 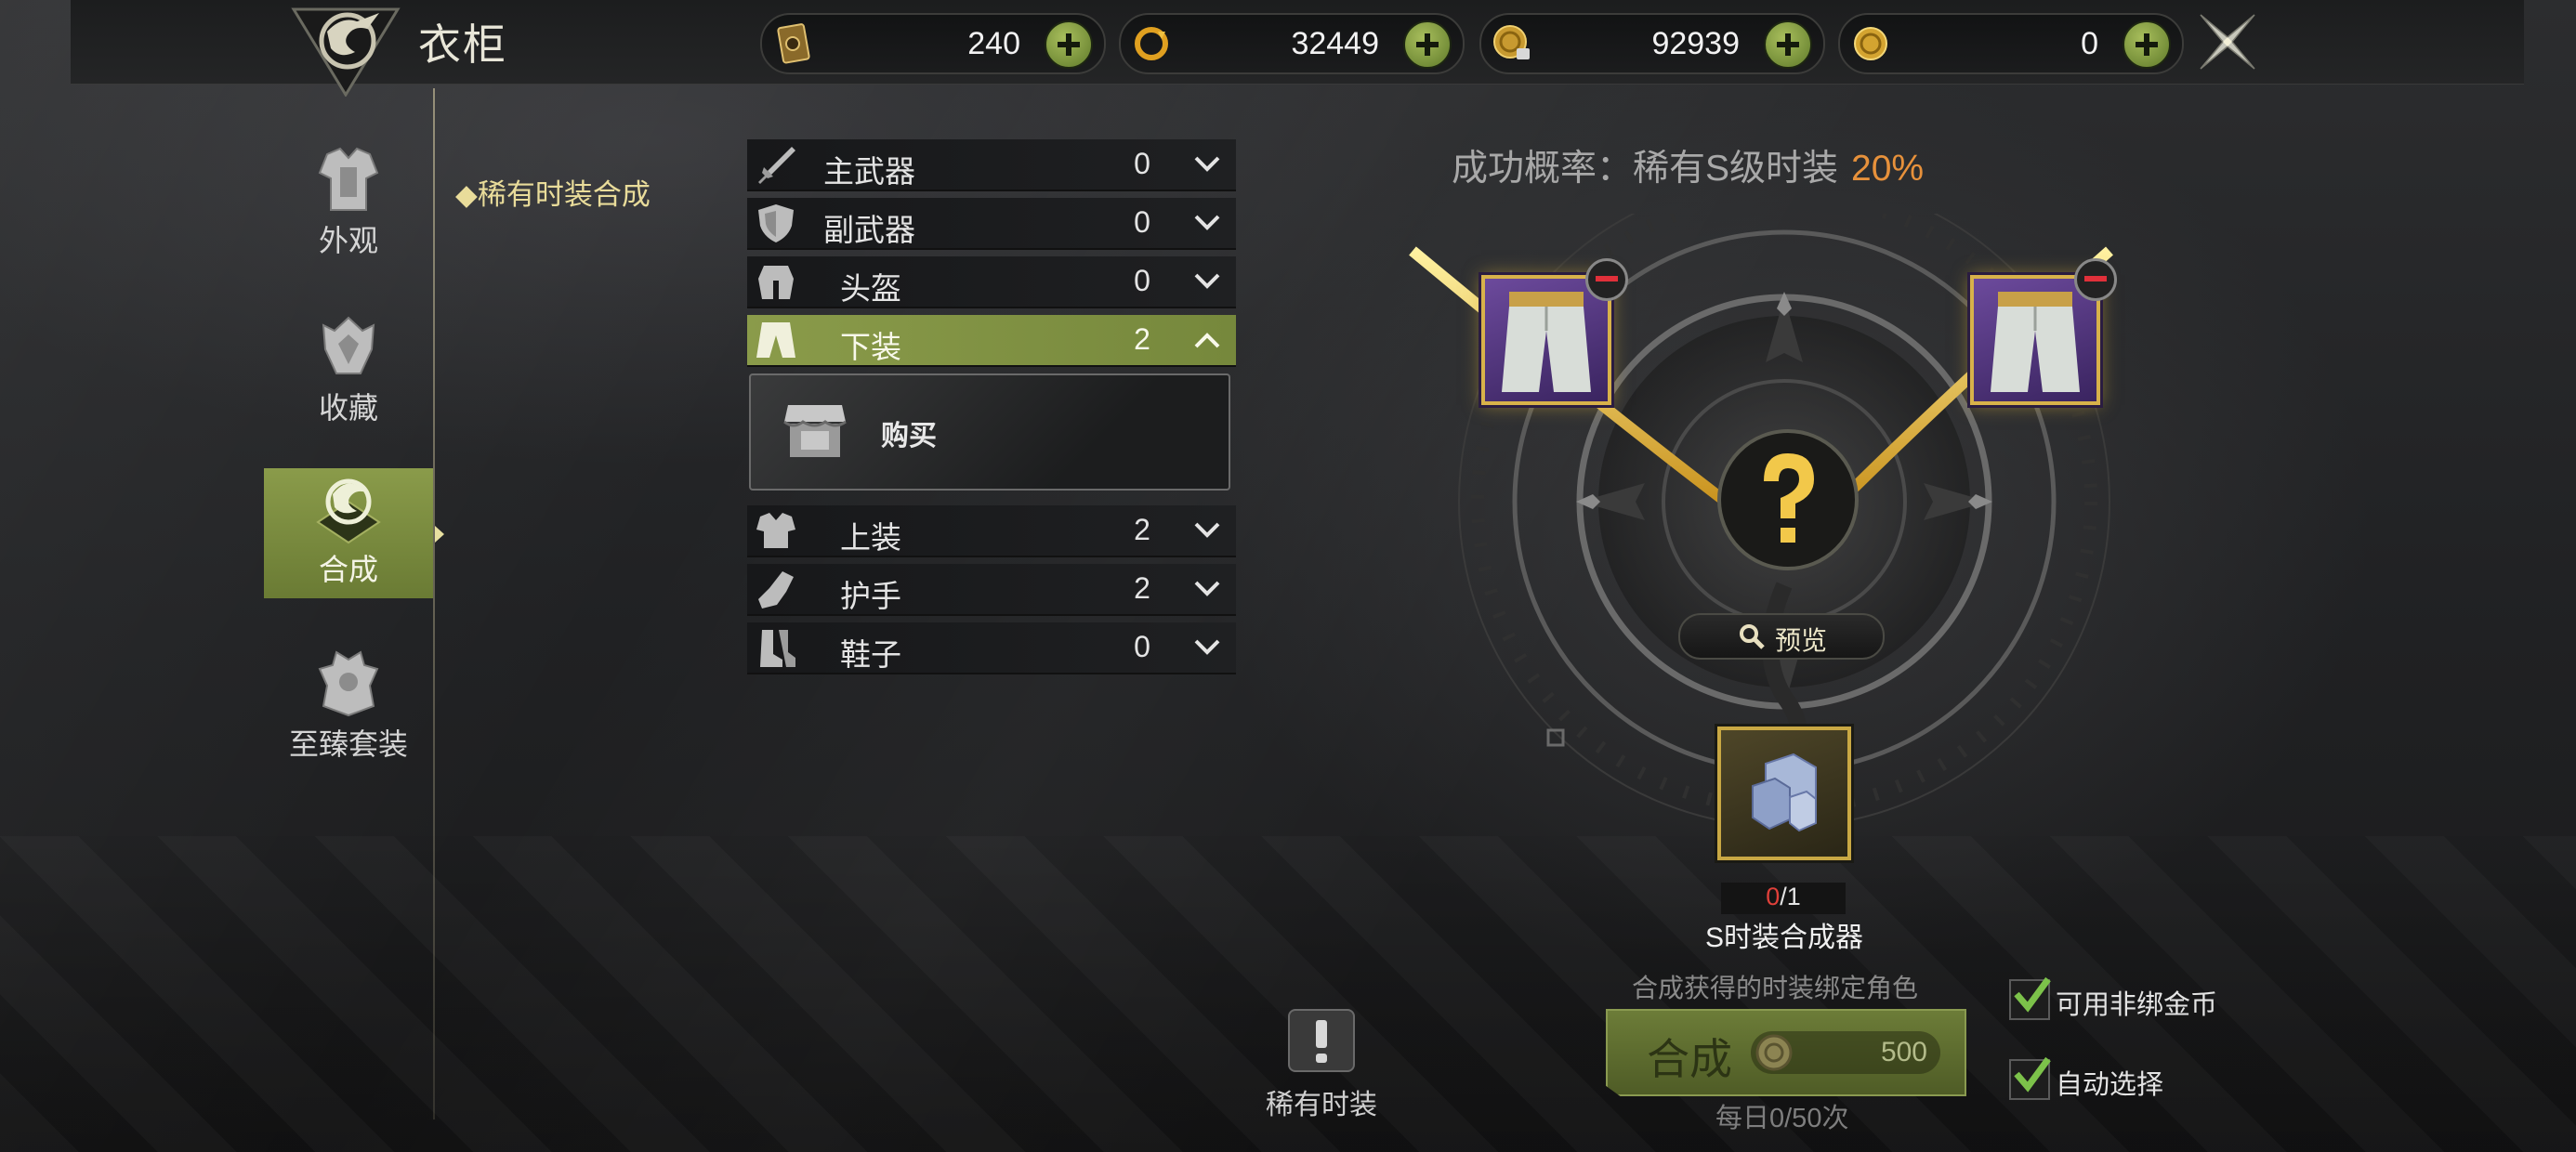 What do you see at coordinates (776, 282) in the screenshot?
I see `helmet-icon` at bounding box center [776, 282].